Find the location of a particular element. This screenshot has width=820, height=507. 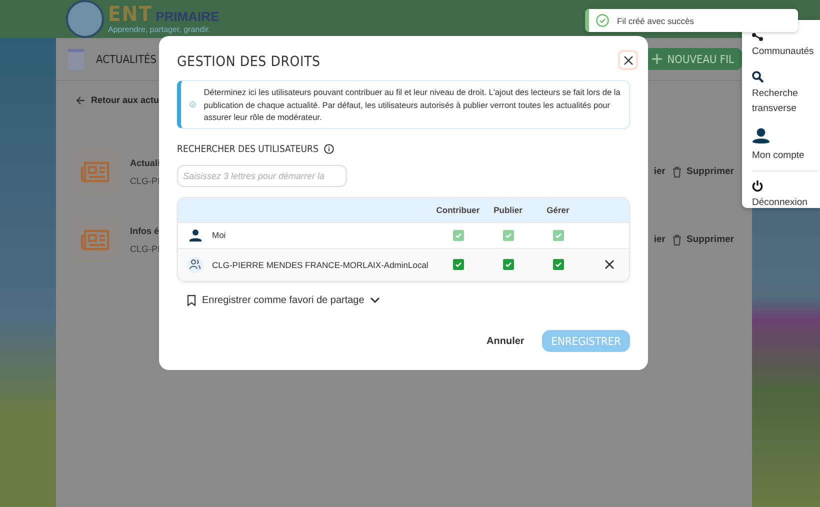

chevron-down-icon is located at coordinates (375, 300).